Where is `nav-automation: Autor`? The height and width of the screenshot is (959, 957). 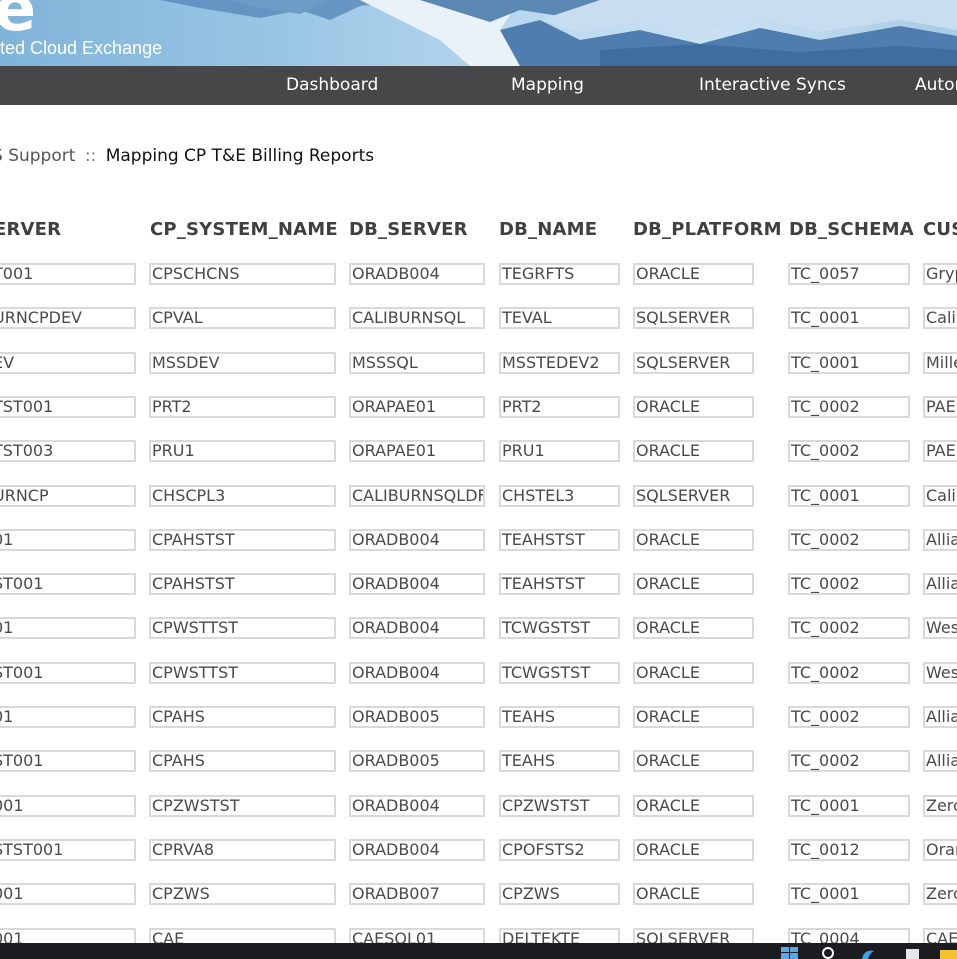 nav-automation: Autor is located at coordinates (936, 85).